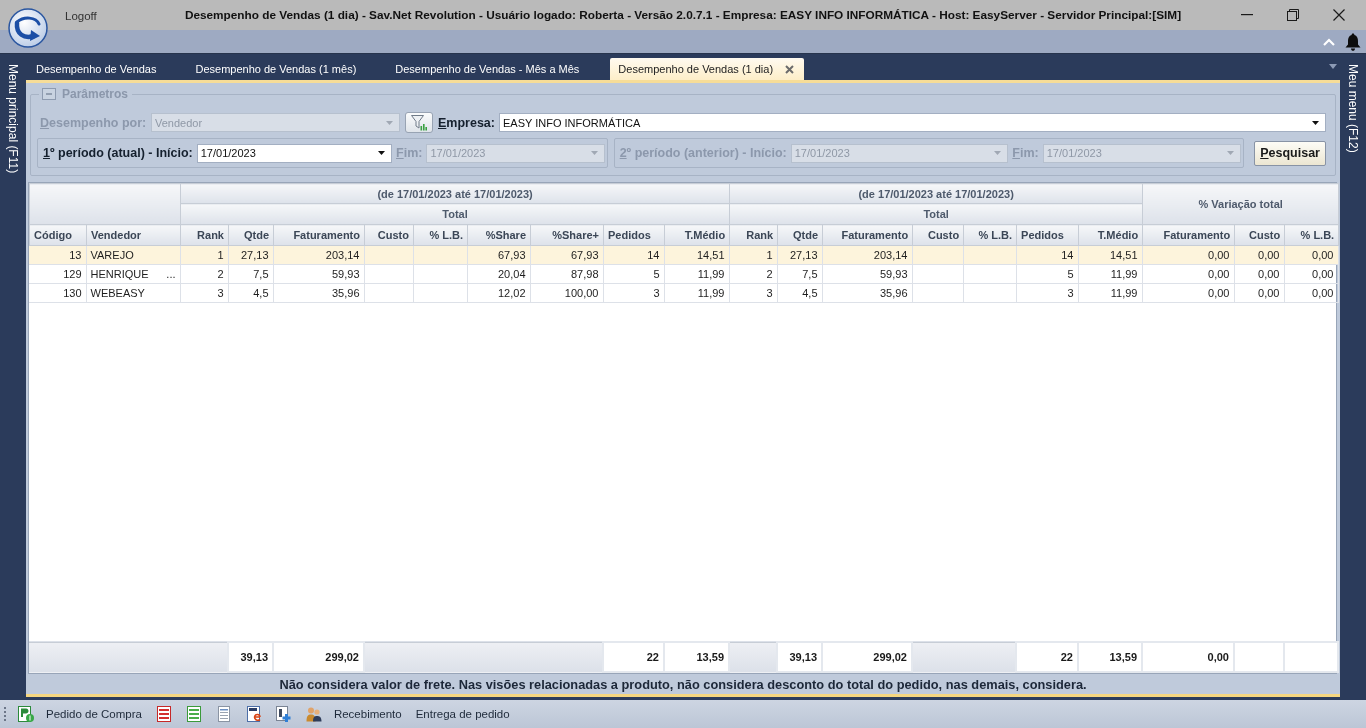 The image size is (1366, 728). Describe the element at coordinates (58, 235) in the screenshot. I see `column-header: Código` at that location.